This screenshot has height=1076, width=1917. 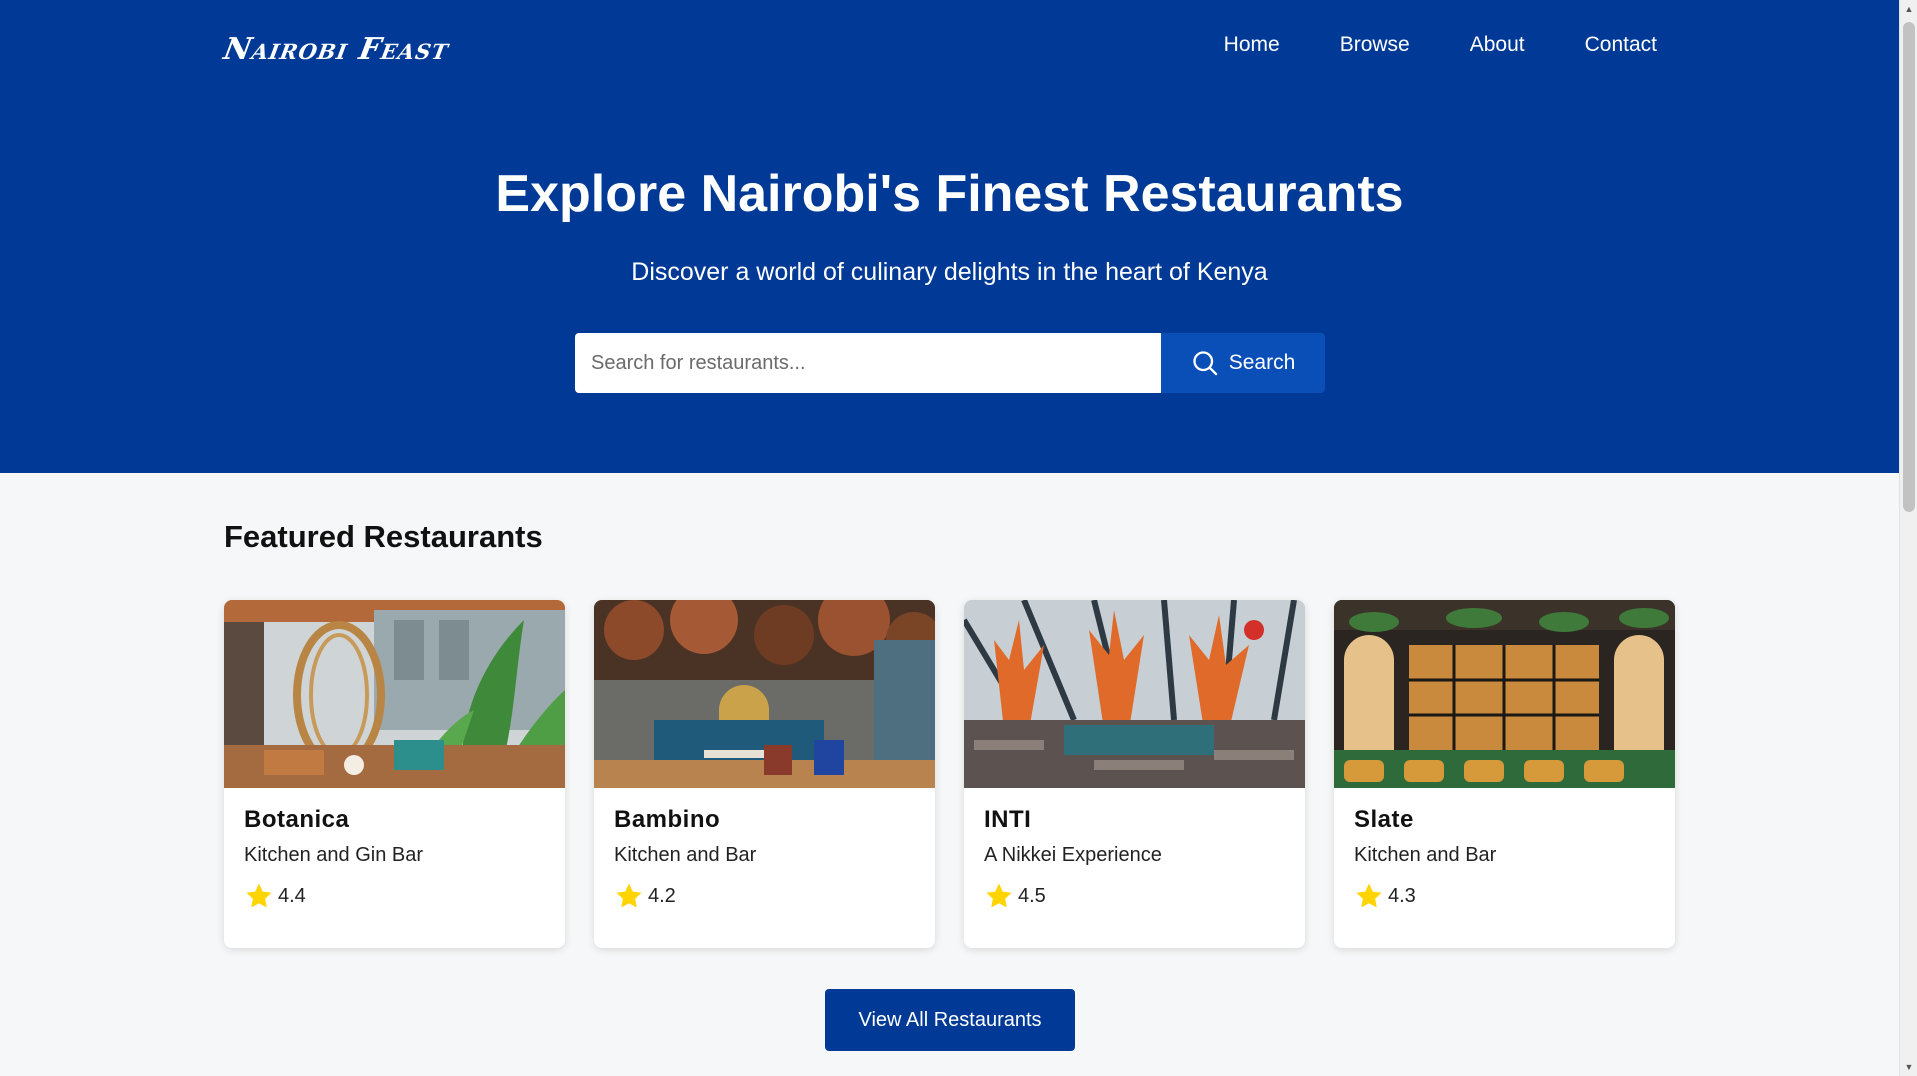 I want to click on scroll-down-arrow-icon: ▼, so click(x=1908, y=1067).